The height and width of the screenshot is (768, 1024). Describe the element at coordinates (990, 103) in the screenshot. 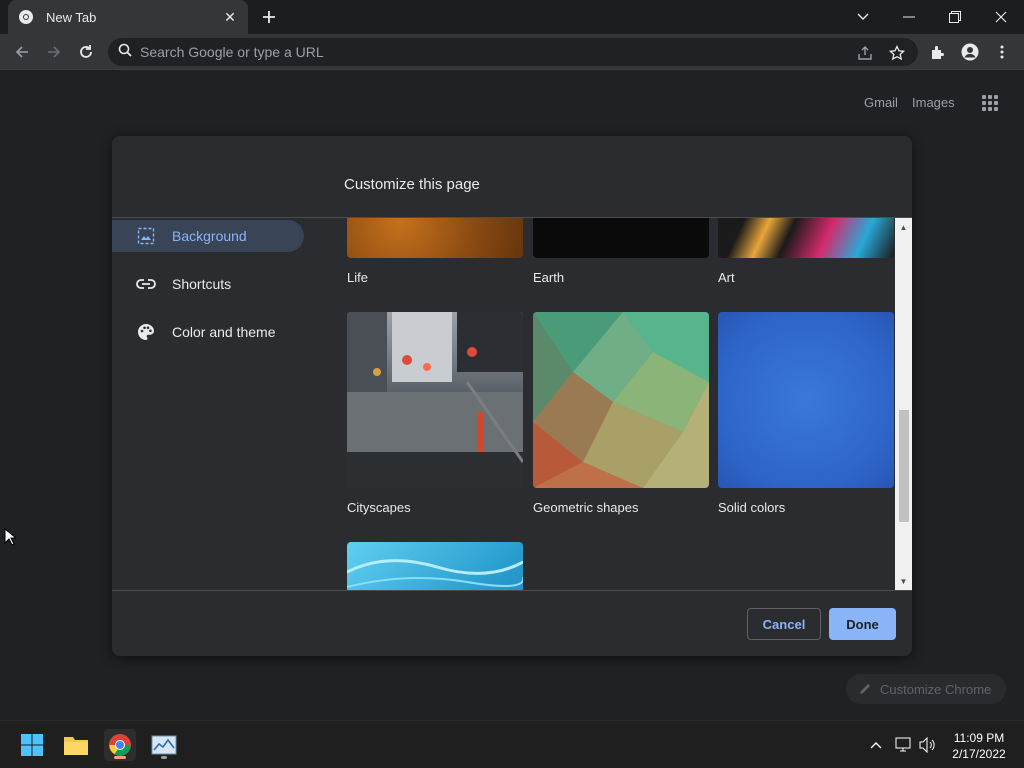

I see `google-apps-icon` at that location.